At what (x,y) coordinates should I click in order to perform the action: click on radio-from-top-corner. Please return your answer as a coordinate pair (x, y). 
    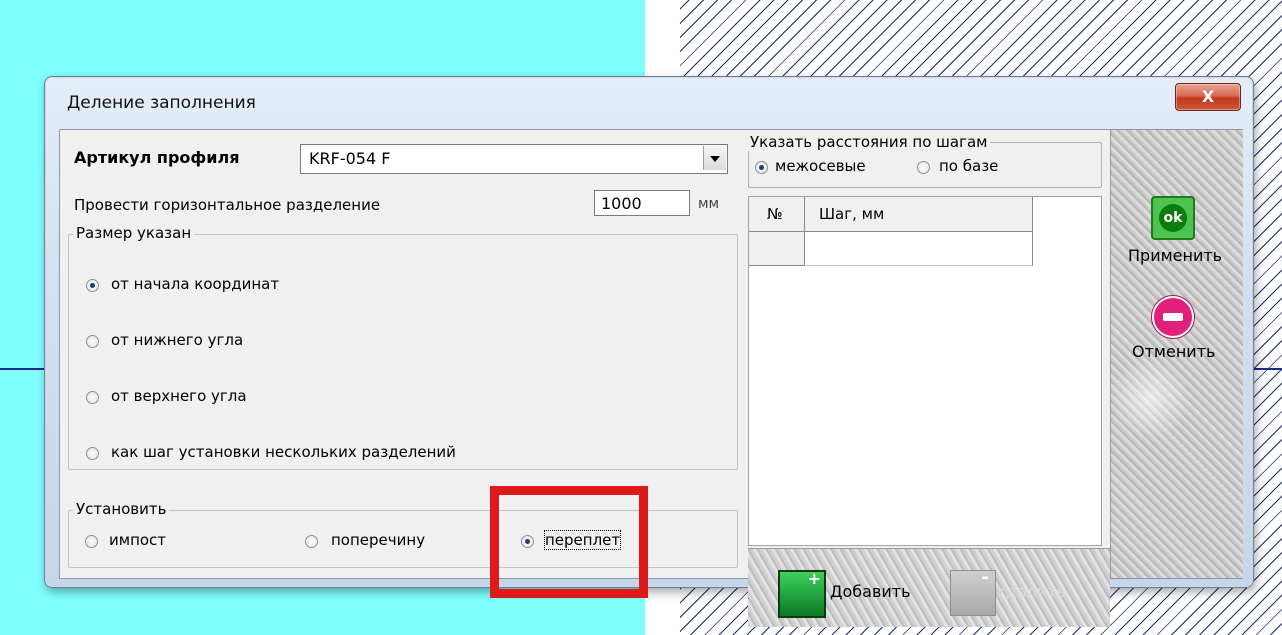
    Looking at the image, I should click on (92, 397).